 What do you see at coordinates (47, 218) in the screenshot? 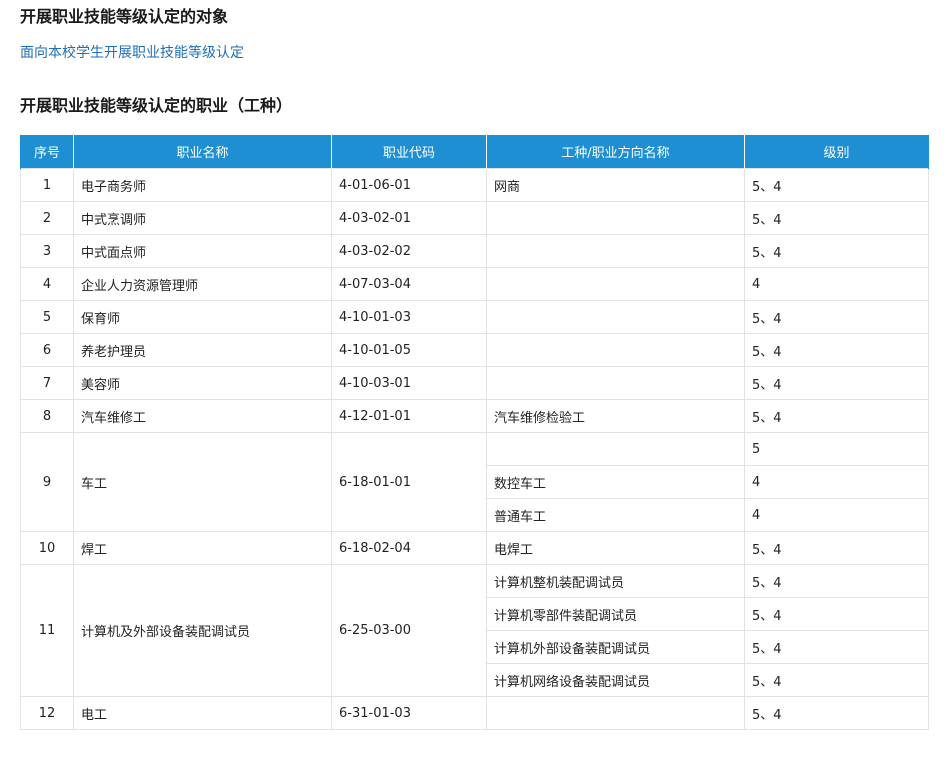
I see `cell-no: 2` at bounding box center [47, 218].